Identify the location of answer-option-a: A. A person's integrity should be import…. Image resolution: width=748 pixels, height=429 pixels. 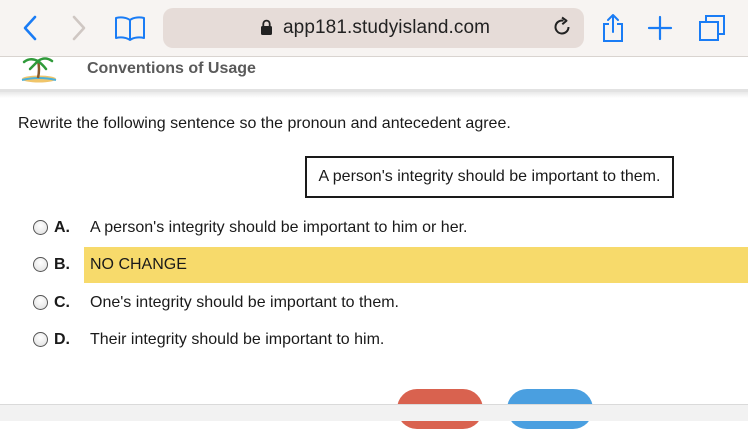
(374, 228).